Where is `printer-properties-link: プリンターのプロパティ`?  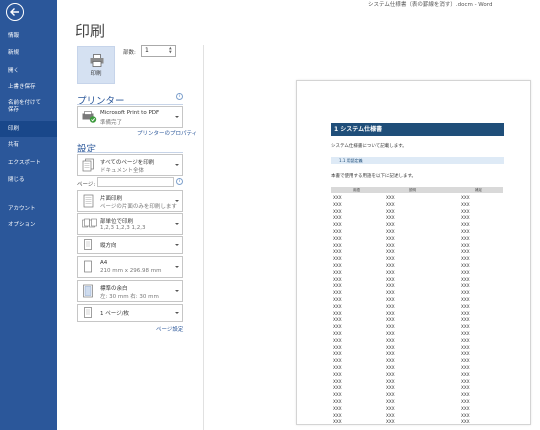 printer-properties-link: プリンターのプロパティ is located at coordinates (167, 133).